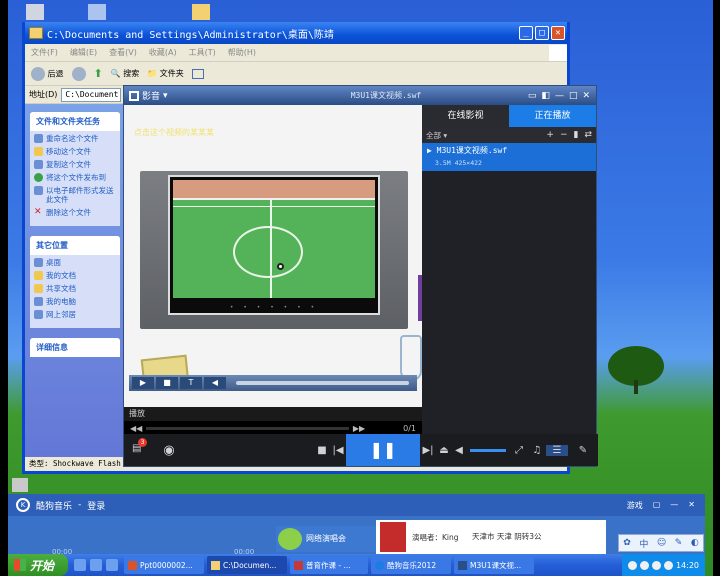 Image resolution: width=720 pixels, height=576 pixels. I want to click on downview-icon, so click(20, 485).